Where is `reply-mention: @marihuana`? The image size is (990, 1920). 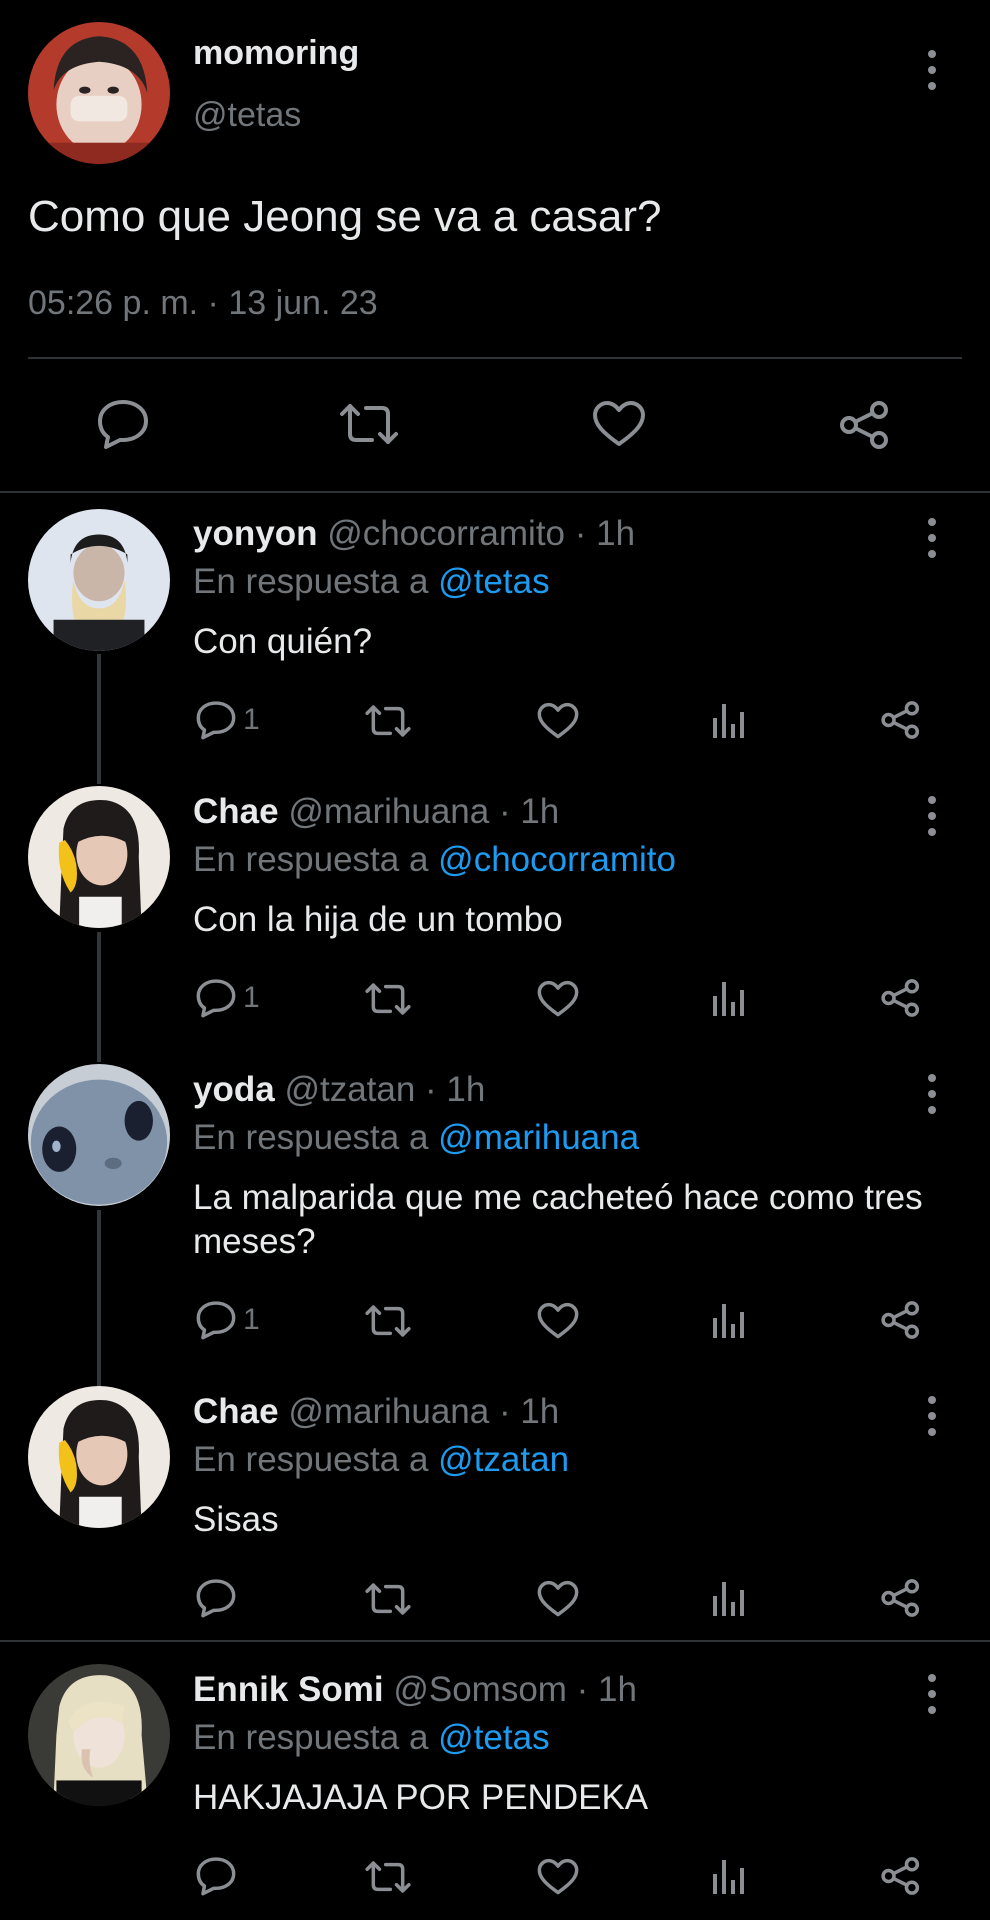 reply-mention: @marihuana is located at coordinates (538, 1137).